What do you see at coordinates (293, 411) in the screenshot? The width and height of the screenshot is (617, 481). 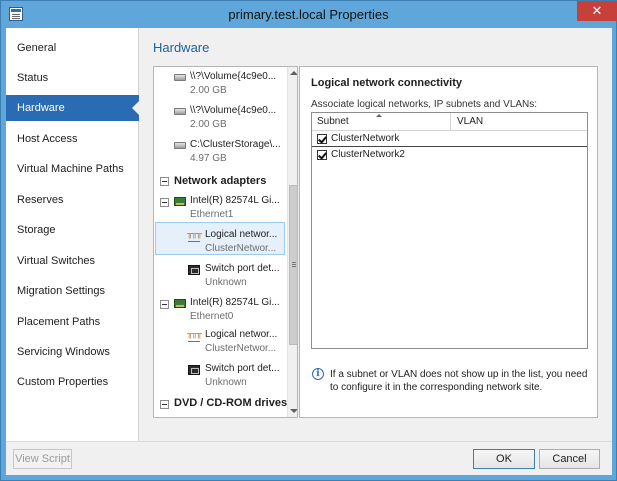 I see `scroll-down-icon` at bounding box center [293, 411].